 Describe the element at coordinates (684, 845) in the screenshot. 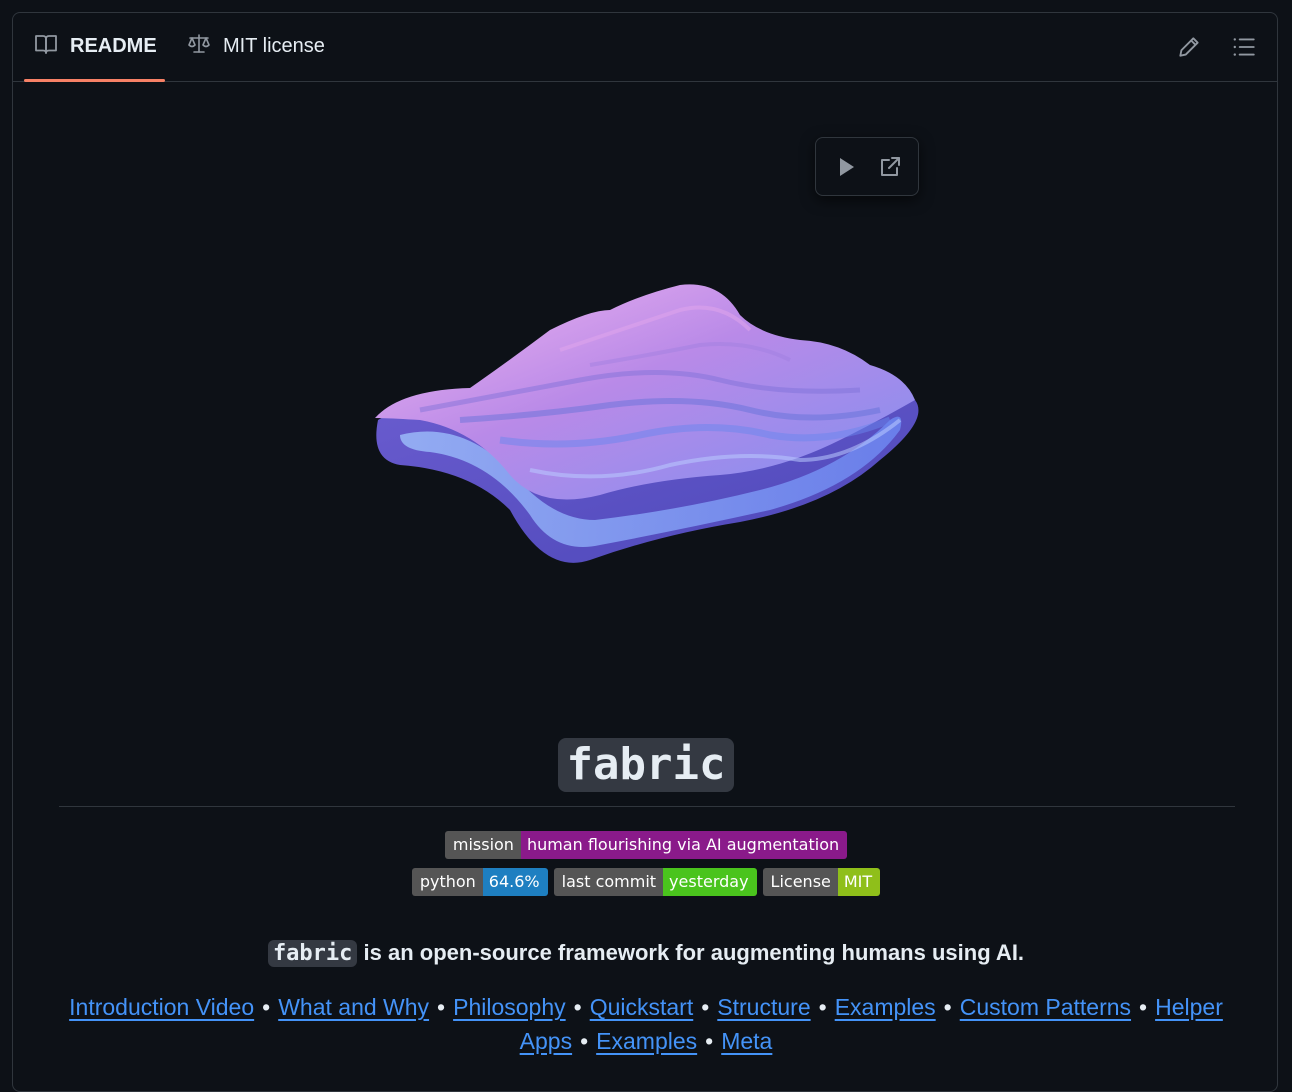

I see `badge-value: human flourishing via AI augmentation` at that location.